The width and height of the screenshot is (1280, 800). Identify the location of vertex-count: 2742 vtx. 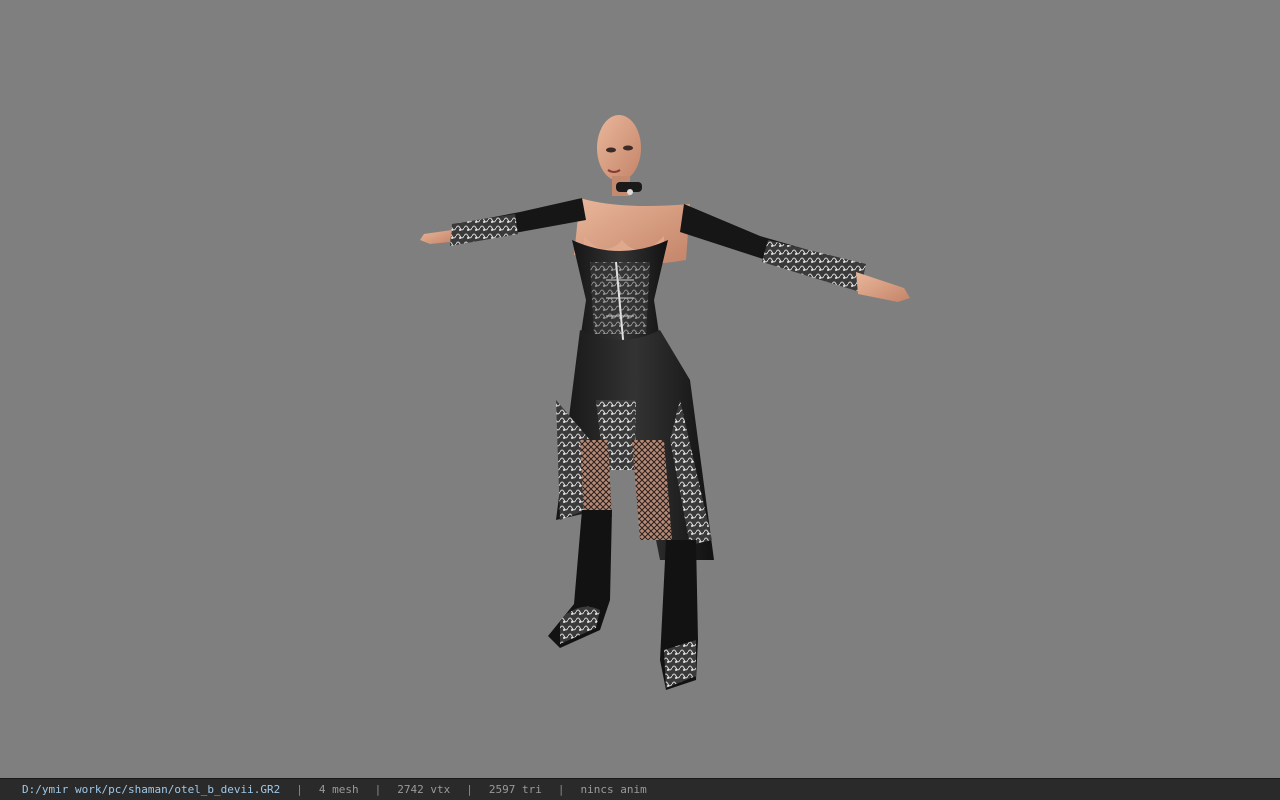
(424, 789).